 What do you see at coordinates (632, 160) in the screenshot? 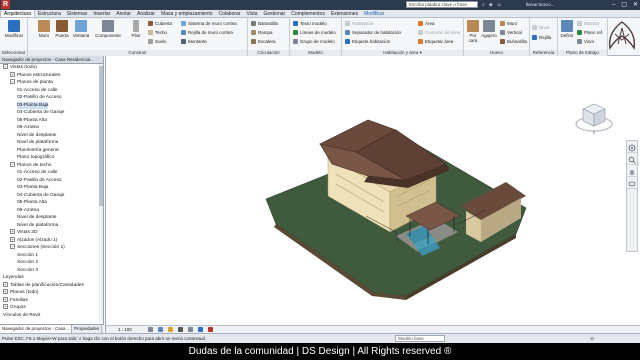
I see `zoom-button` at bounding box center [632, 160].